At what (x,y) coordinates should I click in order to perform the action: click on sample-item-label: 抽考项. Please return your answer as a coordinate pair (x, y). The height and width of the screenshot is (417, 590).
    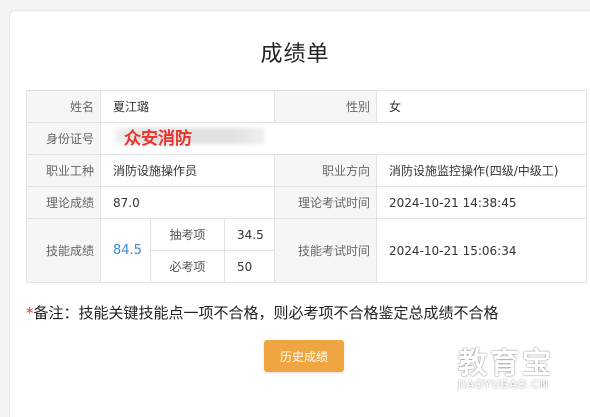
    Looking at the image, I should click on (187, 234).